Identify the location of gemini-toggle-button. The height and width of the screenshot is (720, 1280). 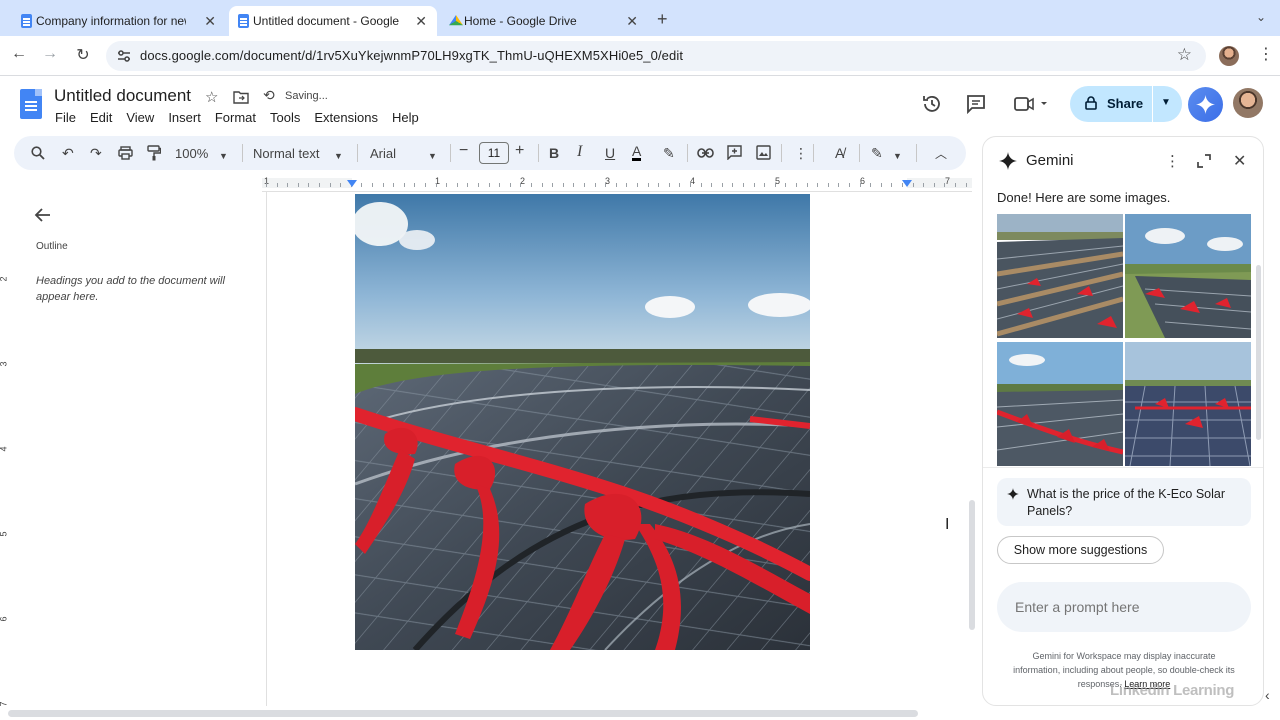
(1205, 104).